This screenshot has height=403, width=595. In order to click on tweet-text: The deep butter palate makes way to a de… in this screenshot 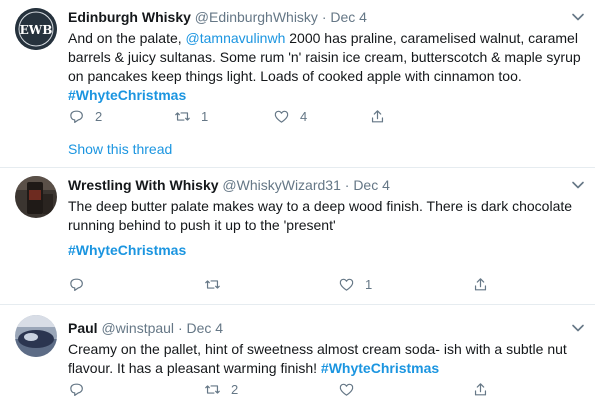, I will do `click(325, 216)`.